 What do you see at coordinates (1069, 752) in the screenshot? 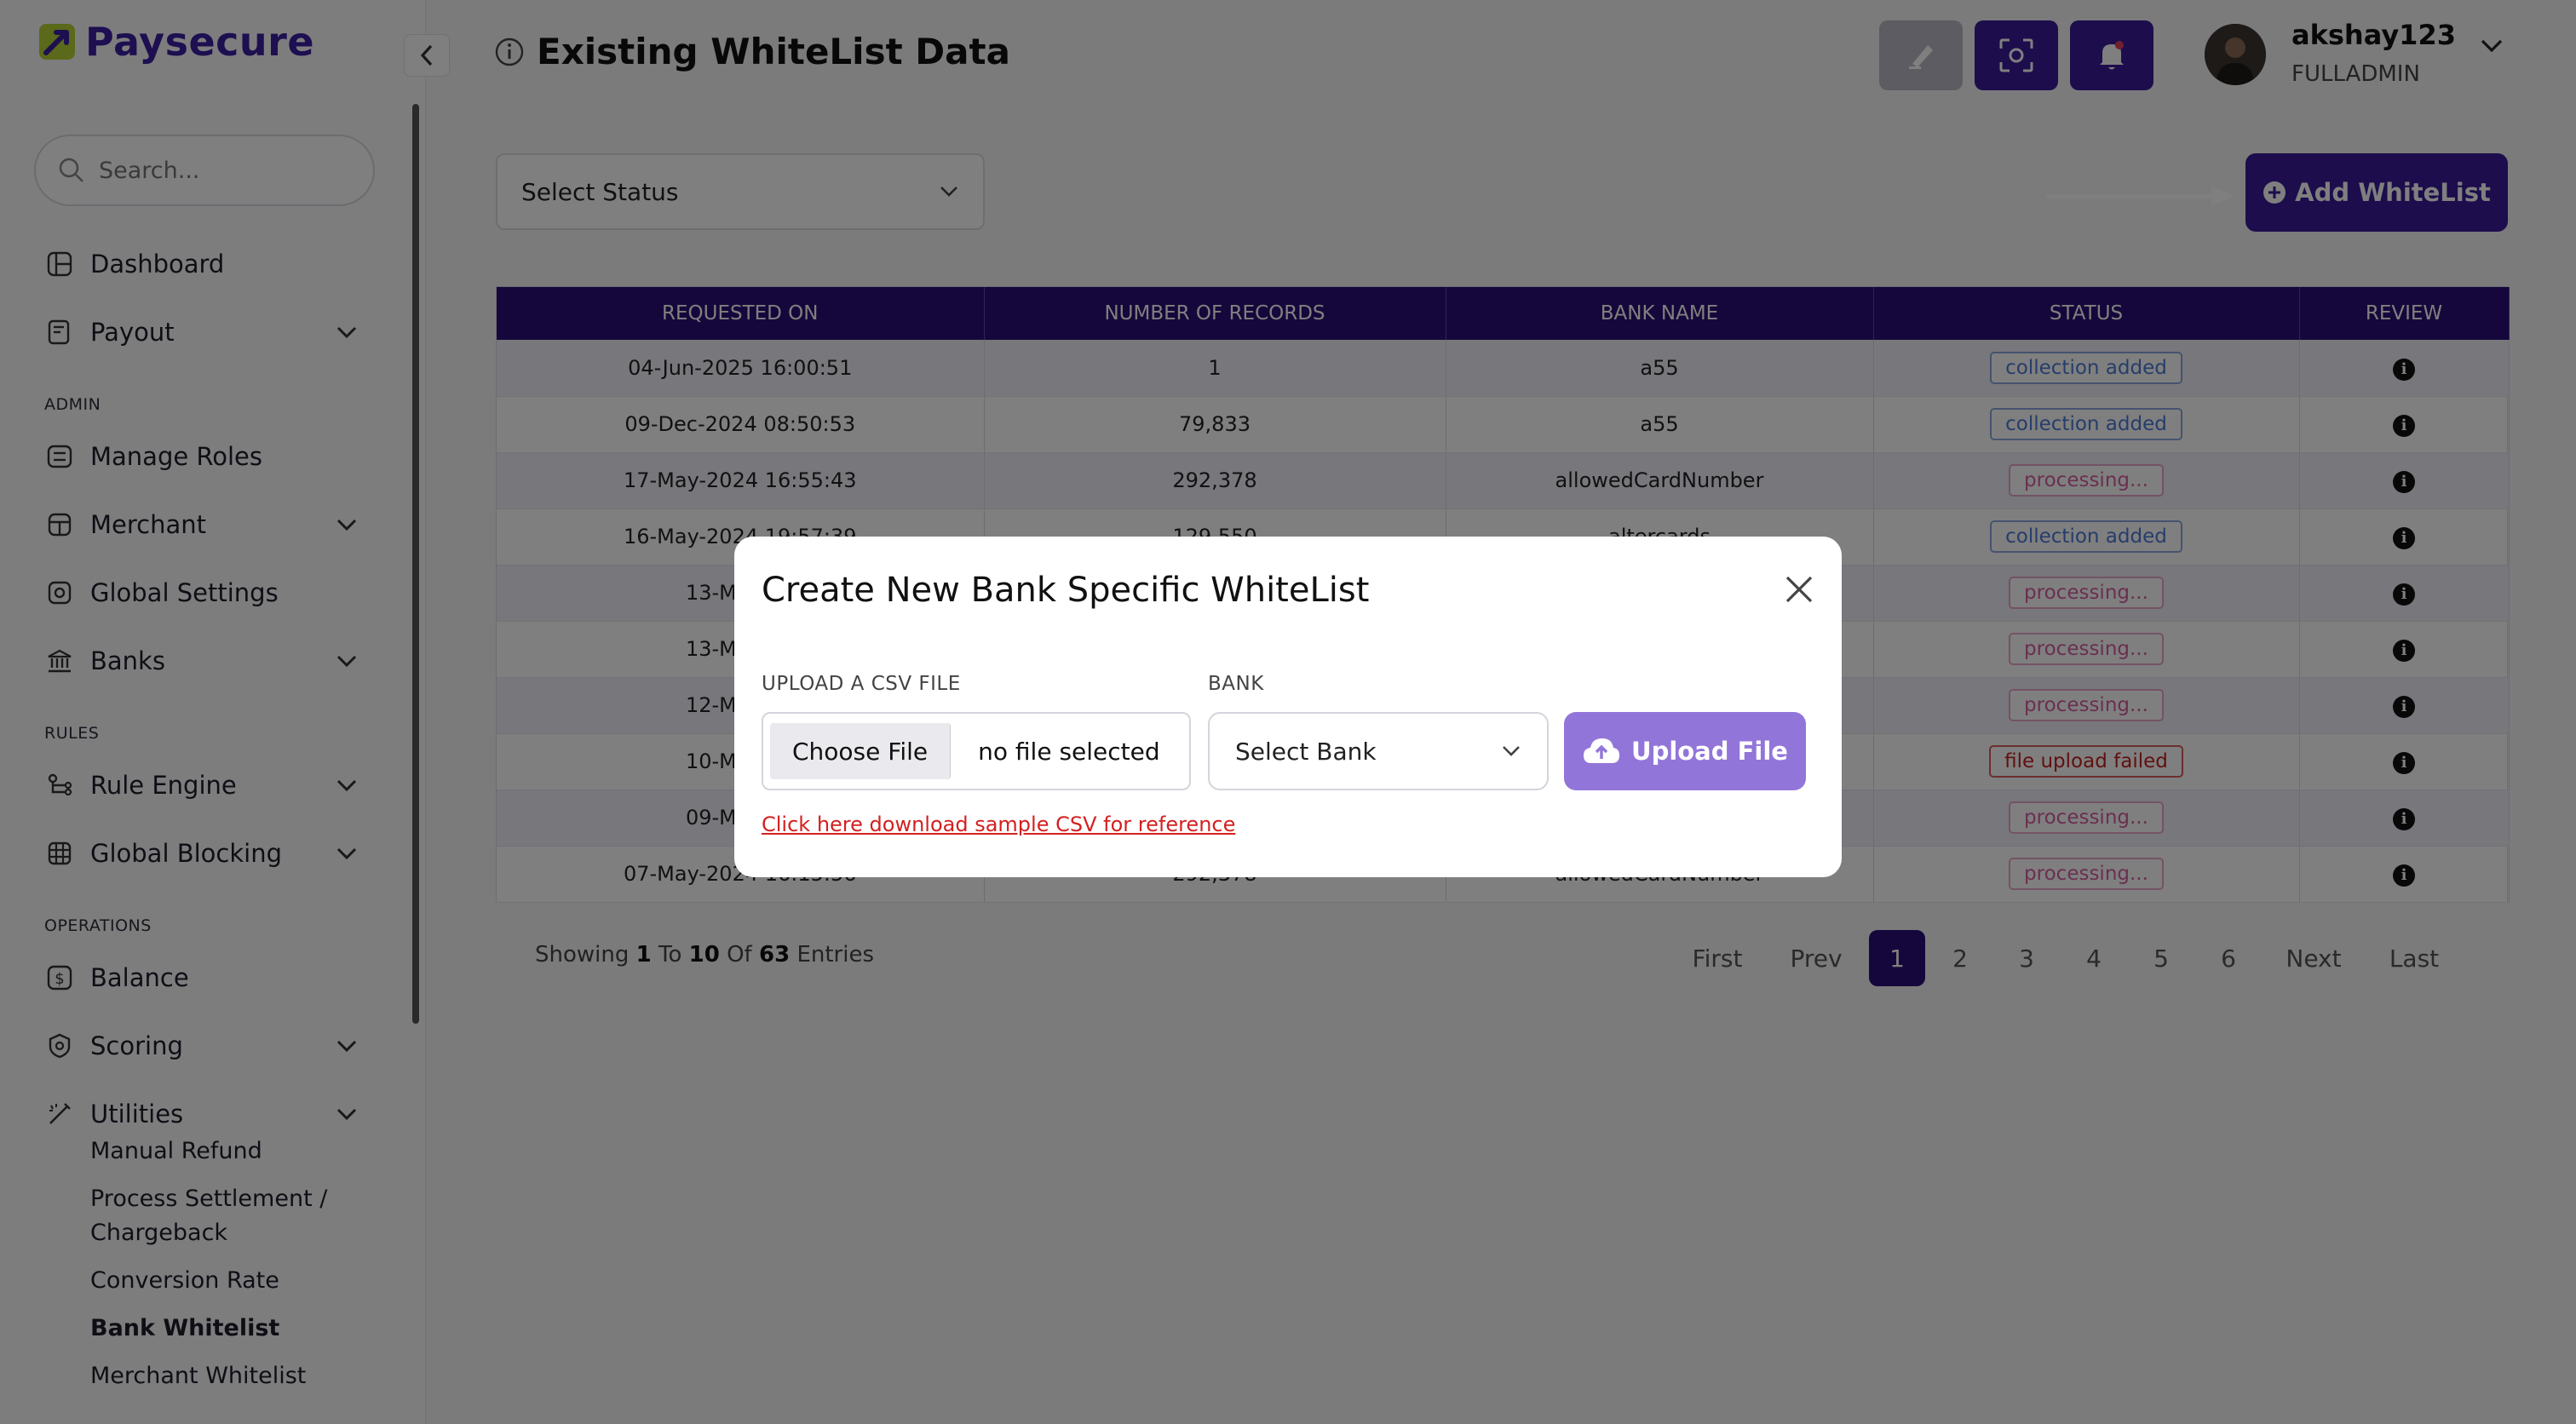
I see `file-status-text: no file selected` at bounding box center [1069, 752].